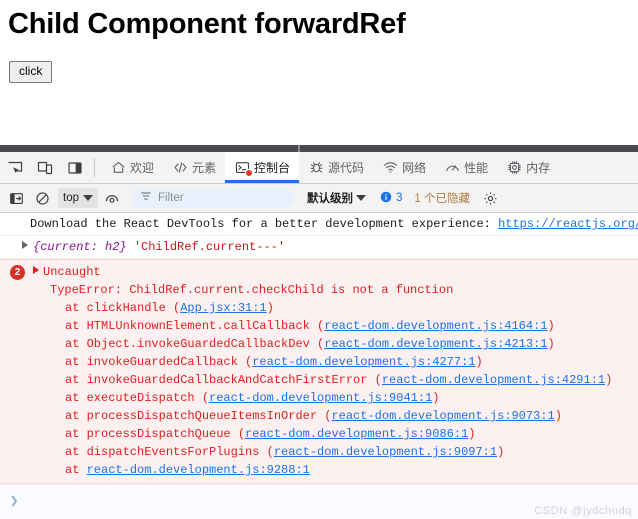 The height and width of the screenshot is (519, 638). What do you see at coordinates (435, 344) in the screenshot?
I see `stack-frame-link: react-dom.development.js:4213:1` at bounding box center [435, 344].